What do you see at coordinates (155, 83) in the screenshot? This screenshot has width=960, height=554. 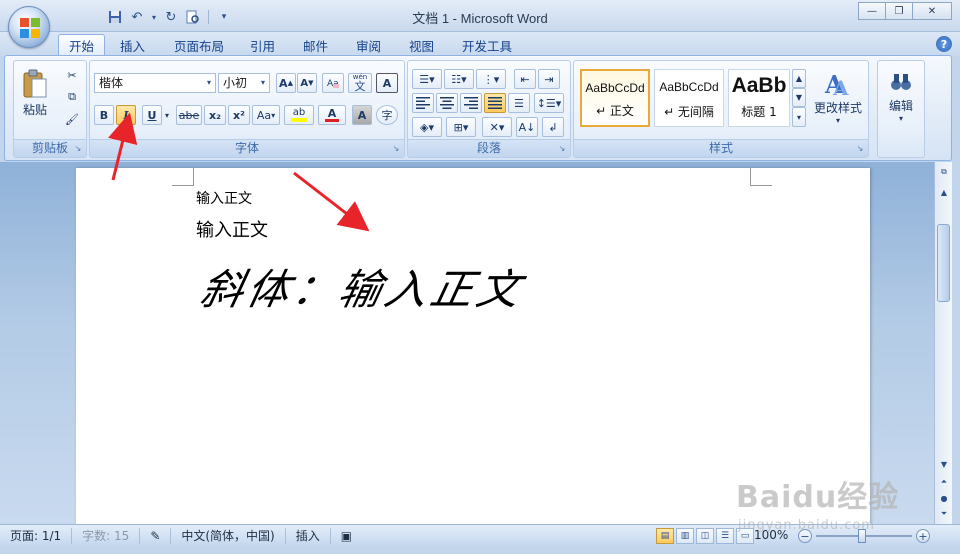 I see `font-name-combo: 楷体 ▾` at bounding box center [155, 83].